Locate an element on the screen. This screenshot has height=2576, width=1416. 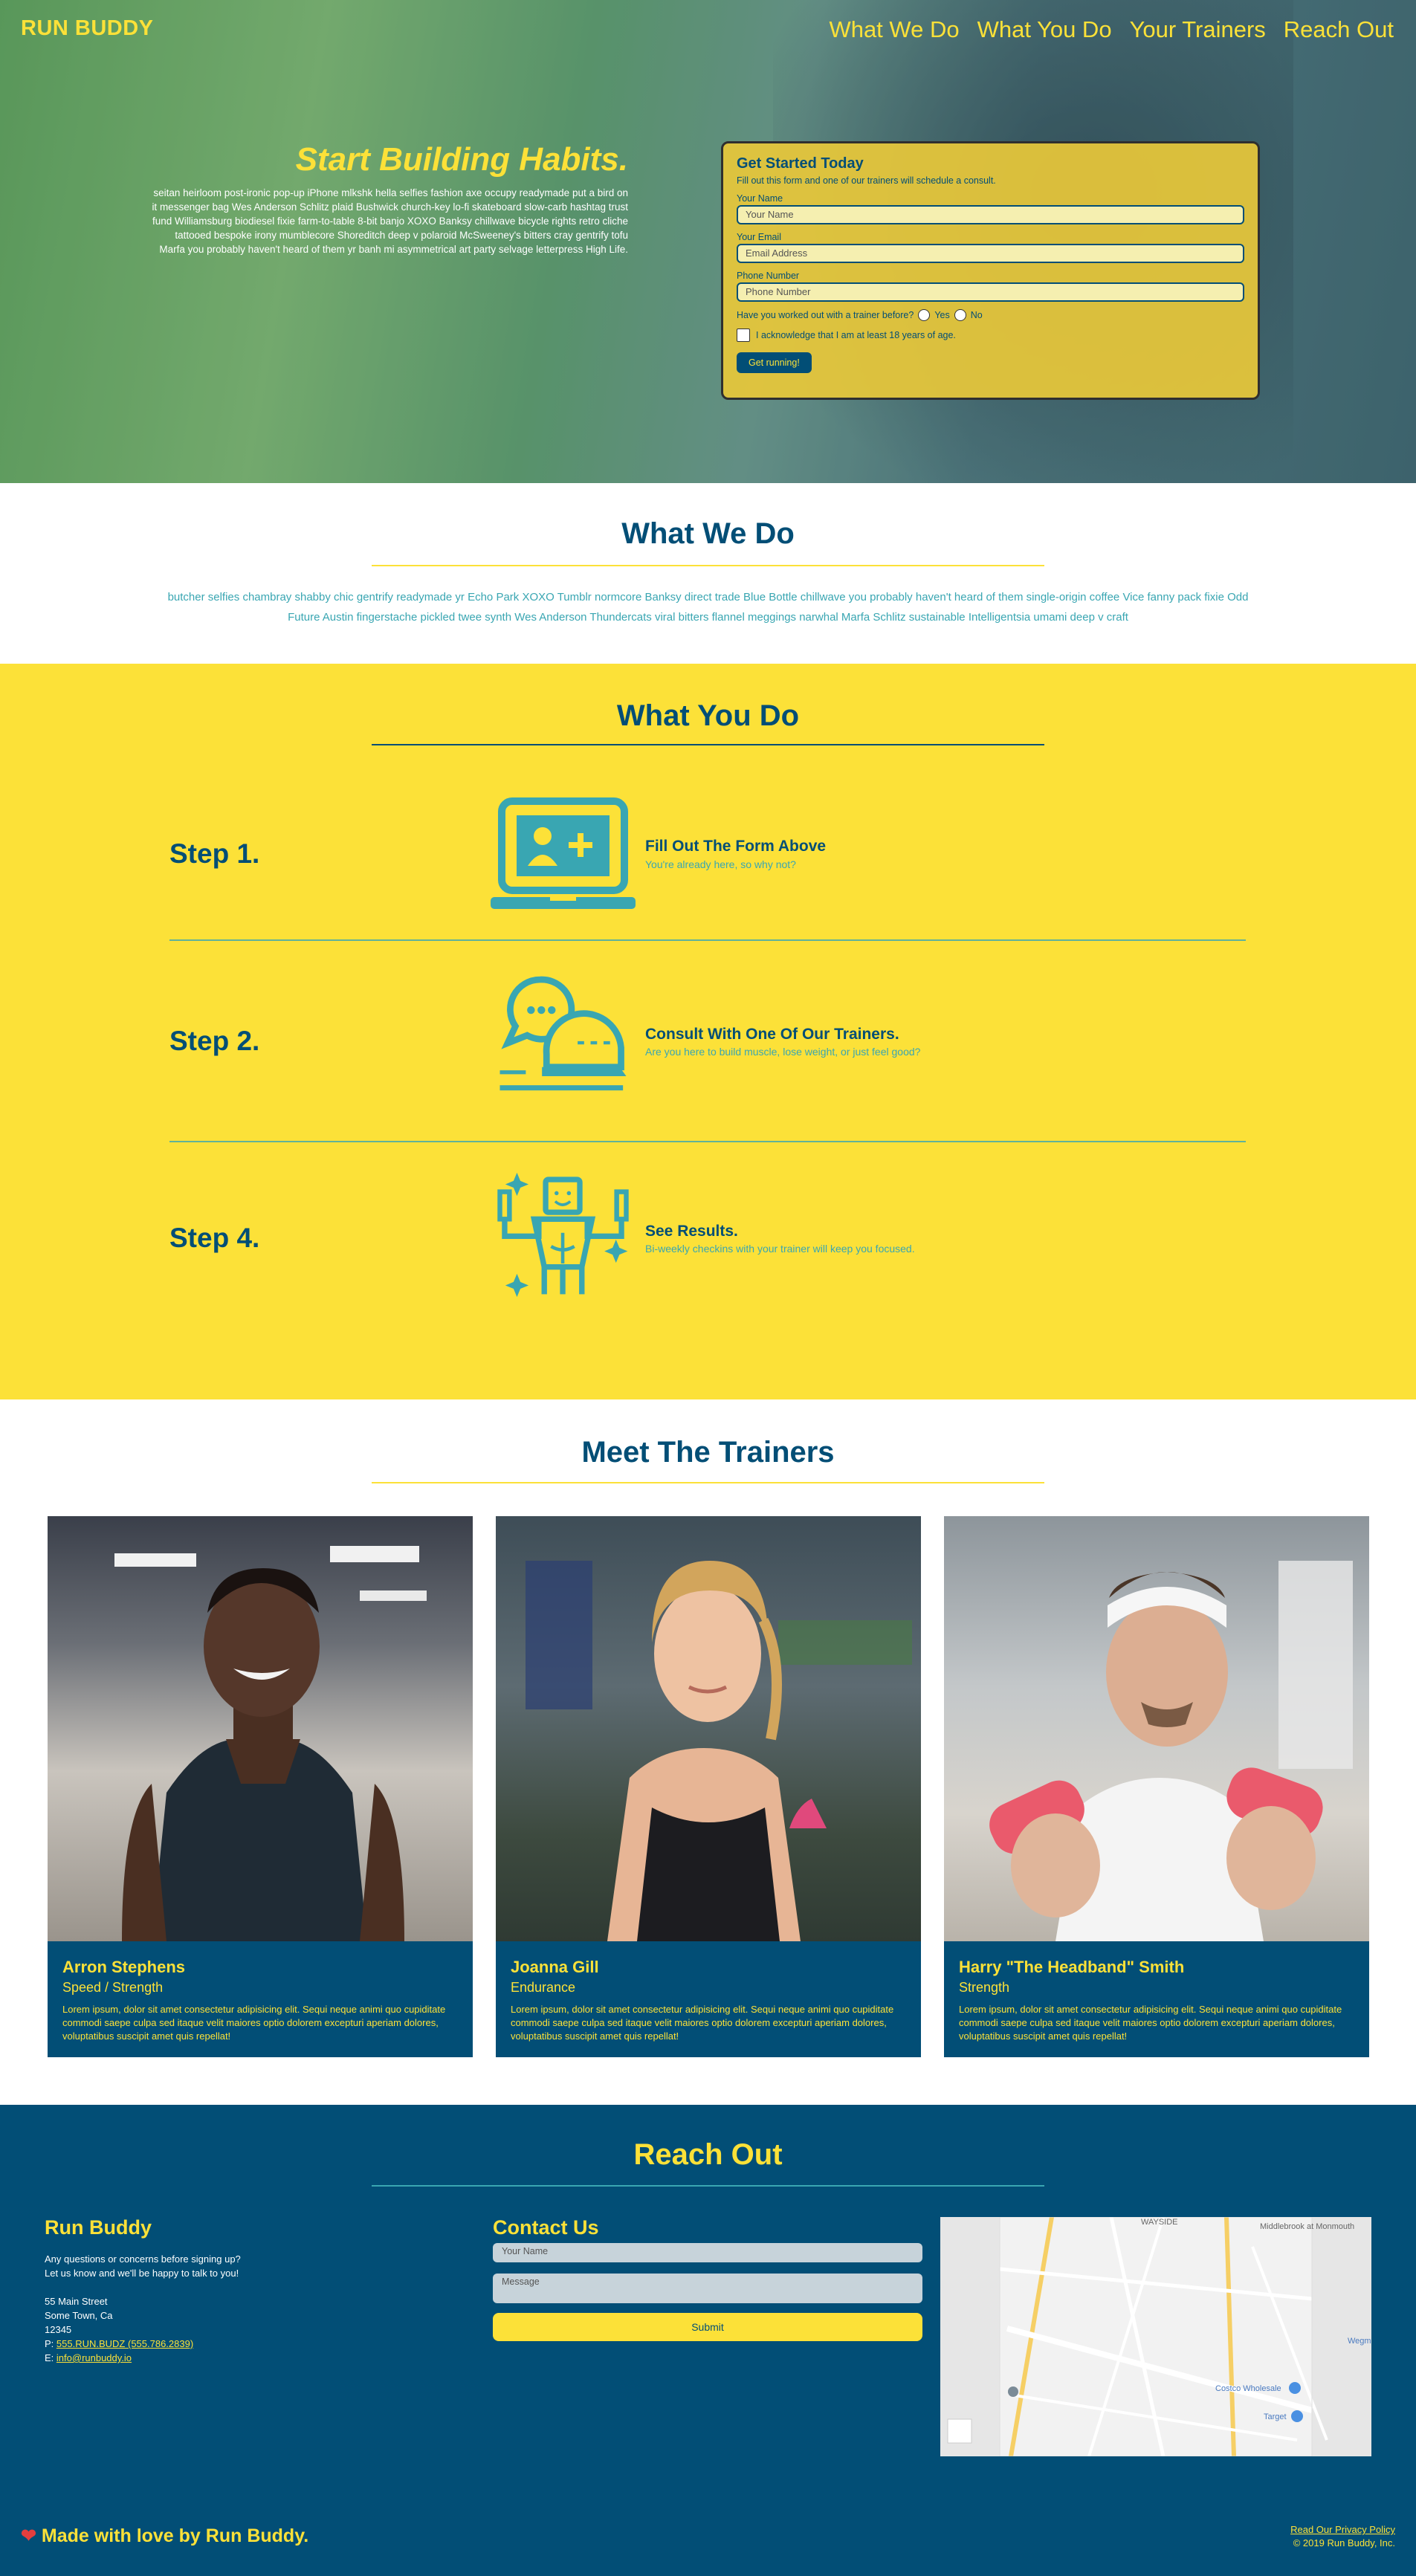
contact-message-input: Message is located at coordinates (708, 2289).